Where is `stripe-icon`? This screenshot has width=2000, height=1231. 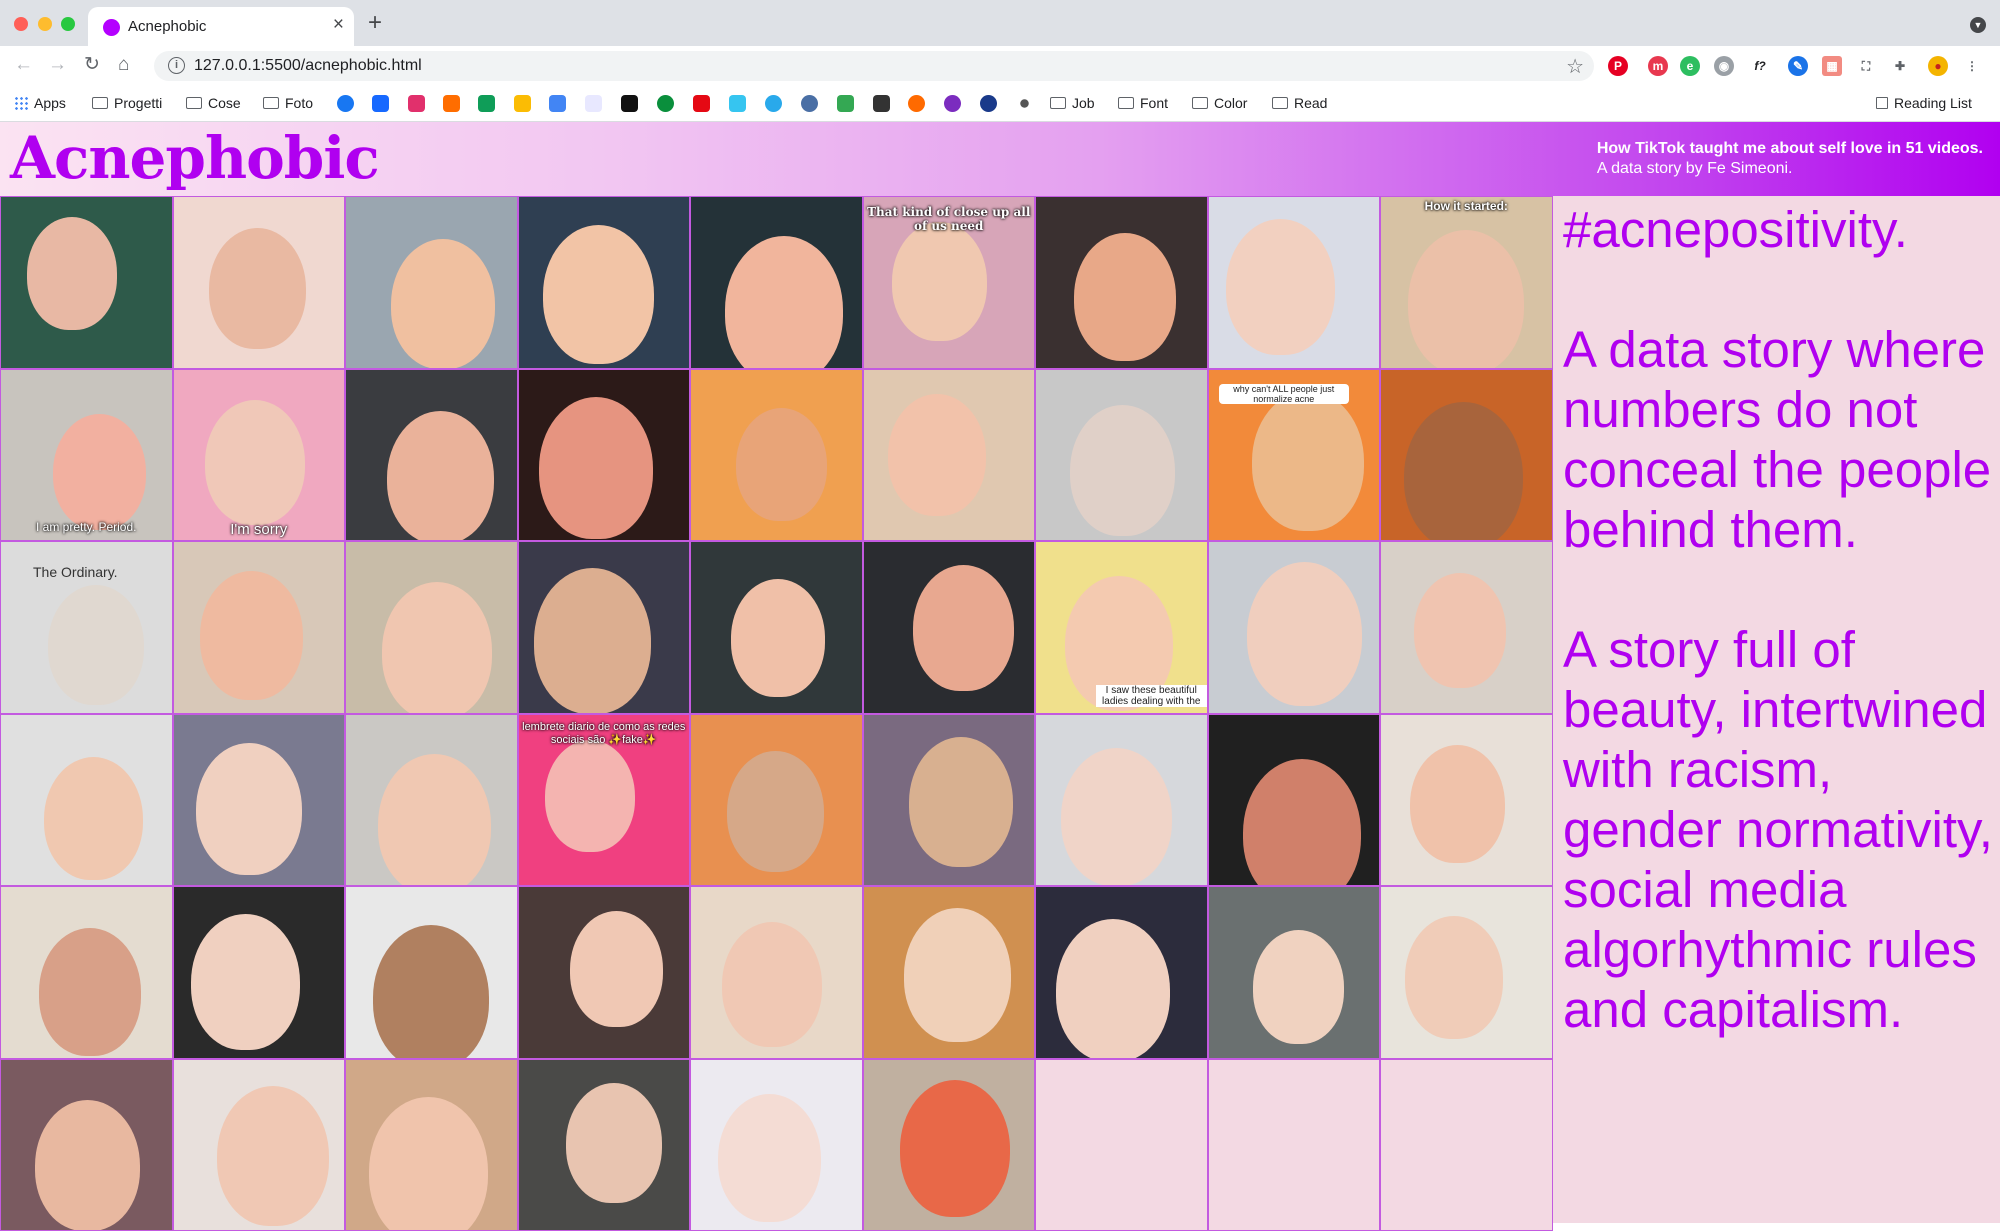 stripe-icon is located at coordinates (952, 103).